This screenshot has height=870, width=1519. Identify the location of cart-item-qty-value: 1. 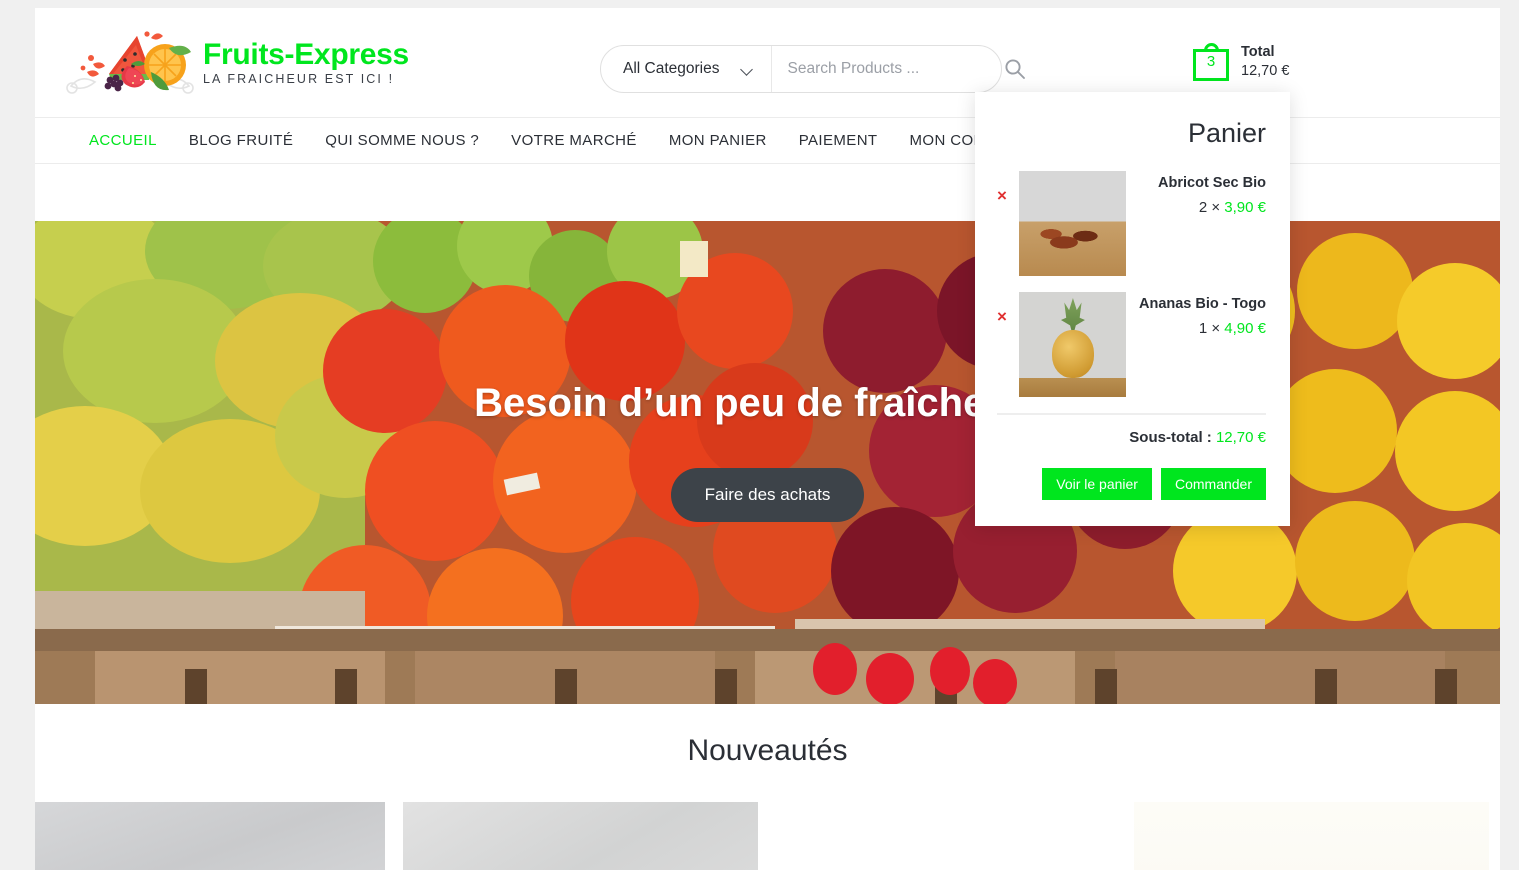
(1203, 329).